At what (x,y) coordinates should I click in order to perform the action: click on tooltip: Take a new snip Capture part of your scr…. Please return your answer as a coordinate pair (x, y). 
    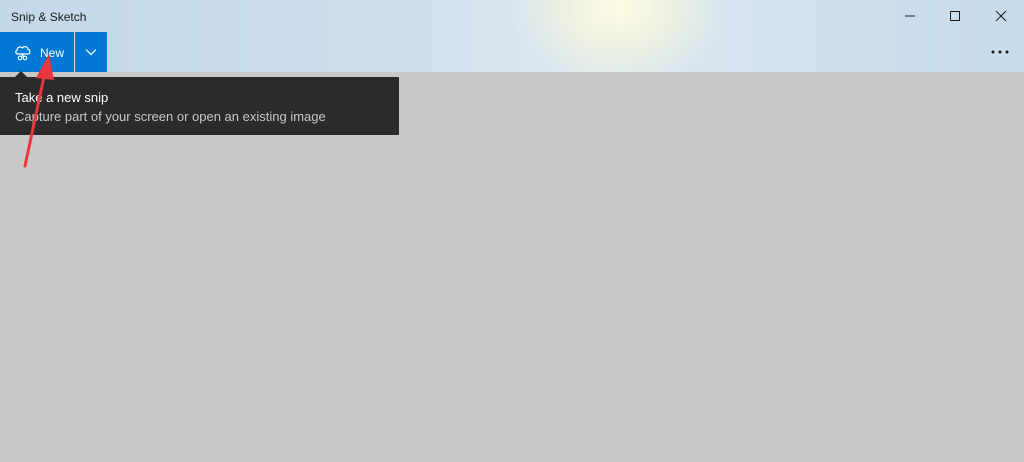
    Looking at the image, I should click on (199, 106).